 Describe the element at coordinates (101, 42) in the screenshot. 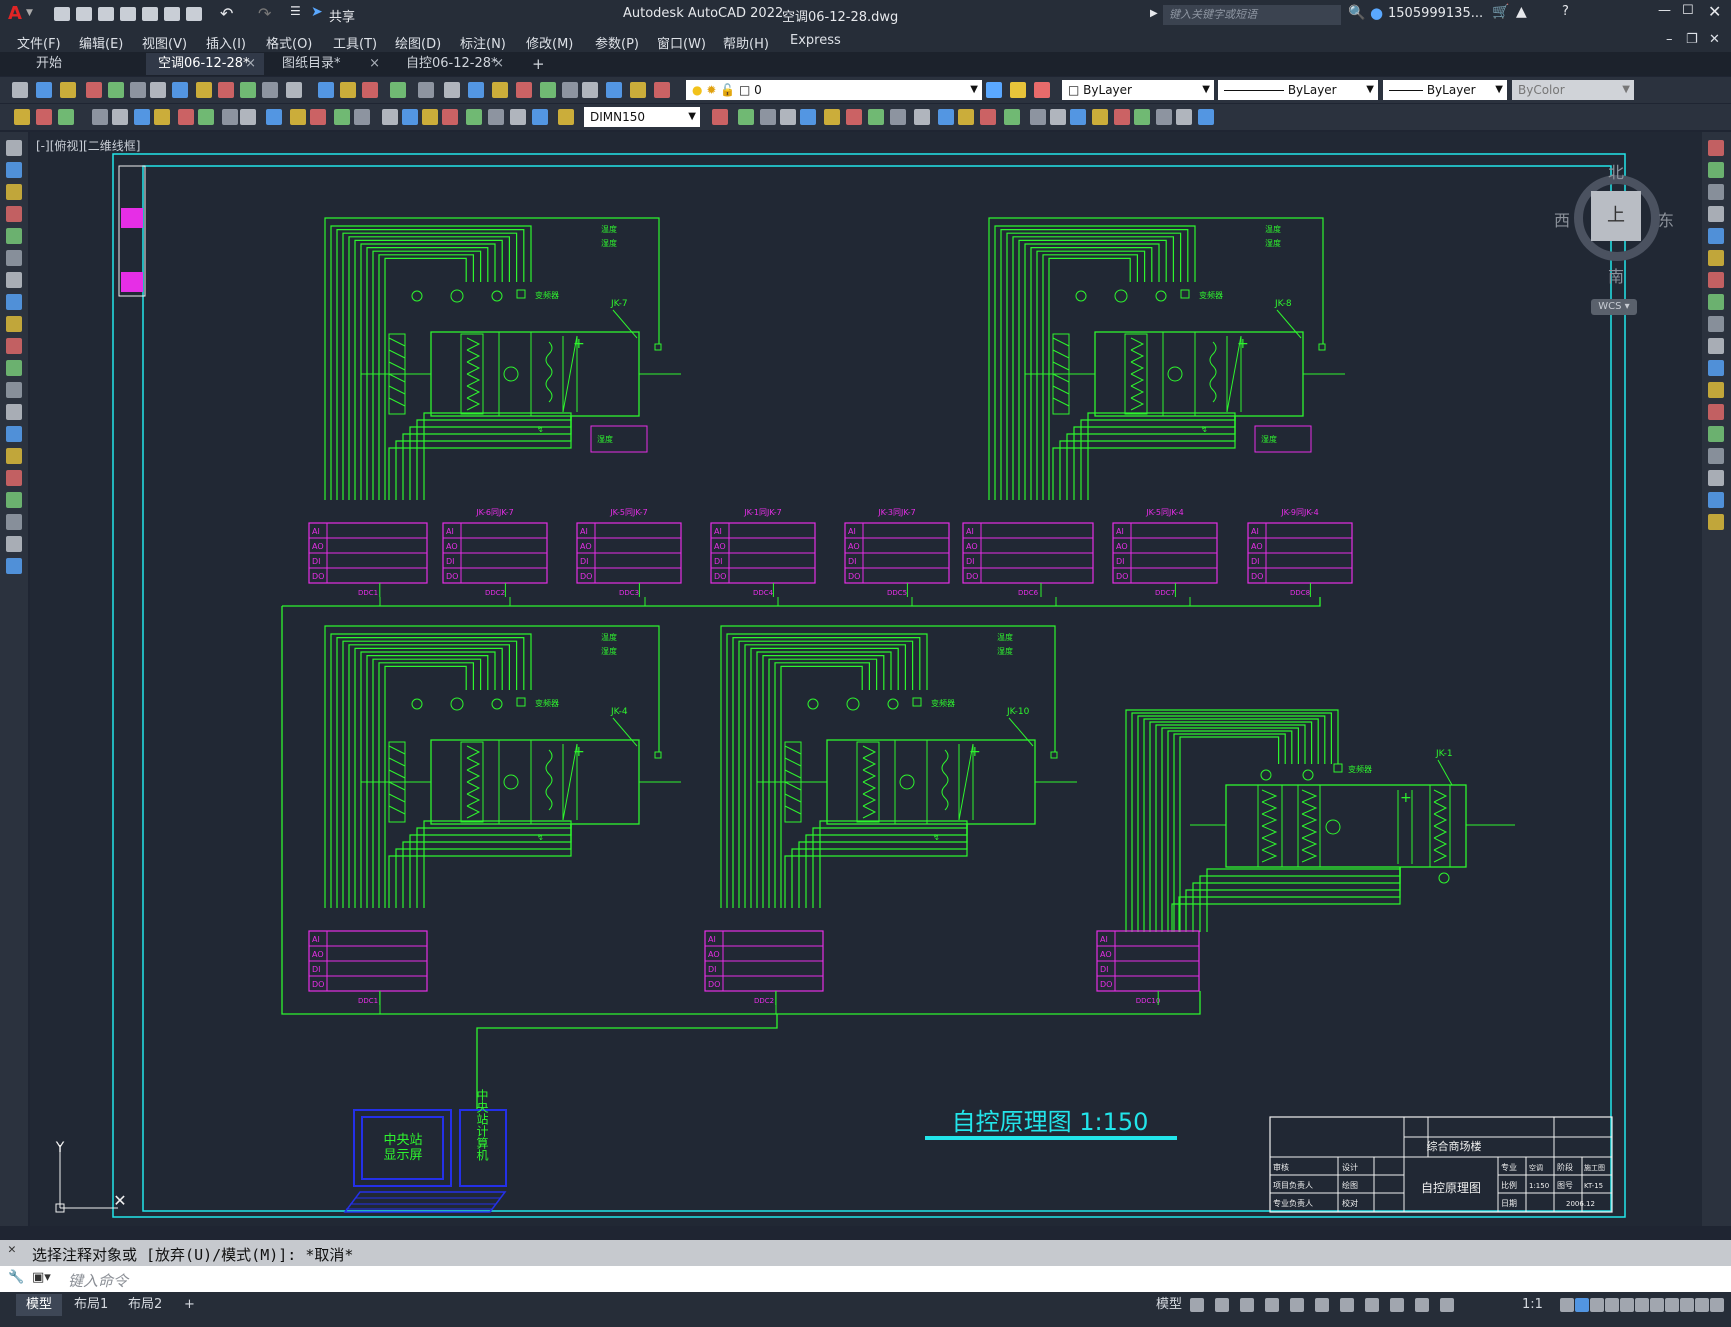

I see `menu-edit: 编辑(E)` at that location.